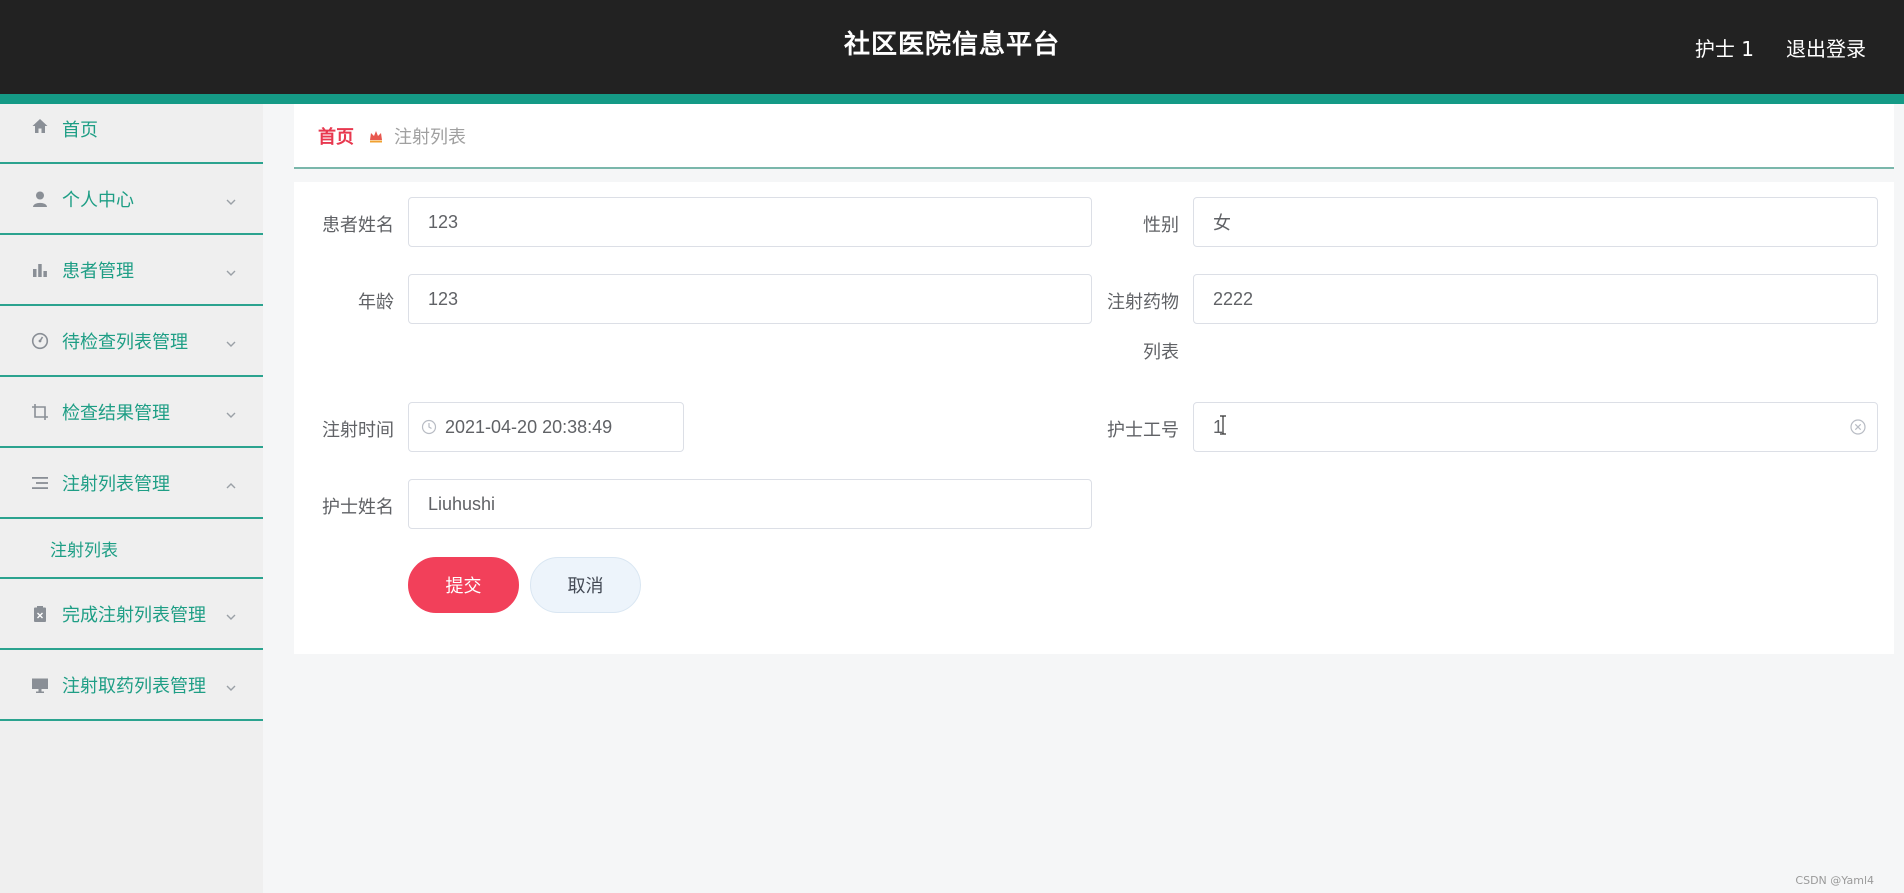  I want to click on sidebar-item-label: 完成注射列表管理, so click(134, 615).